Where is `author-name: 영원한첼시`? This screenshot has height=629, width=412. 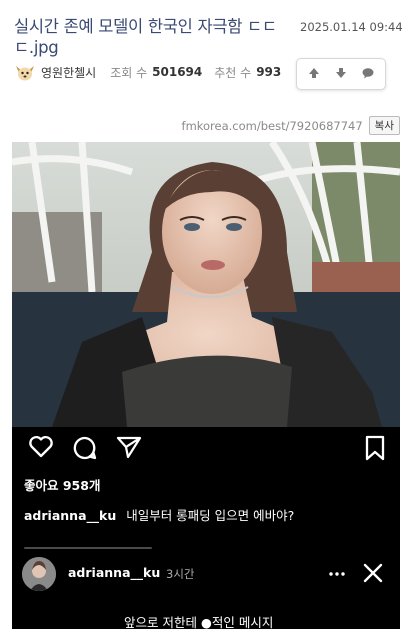
author-name: 영원한첼시 is located at coordinates (68, 72).